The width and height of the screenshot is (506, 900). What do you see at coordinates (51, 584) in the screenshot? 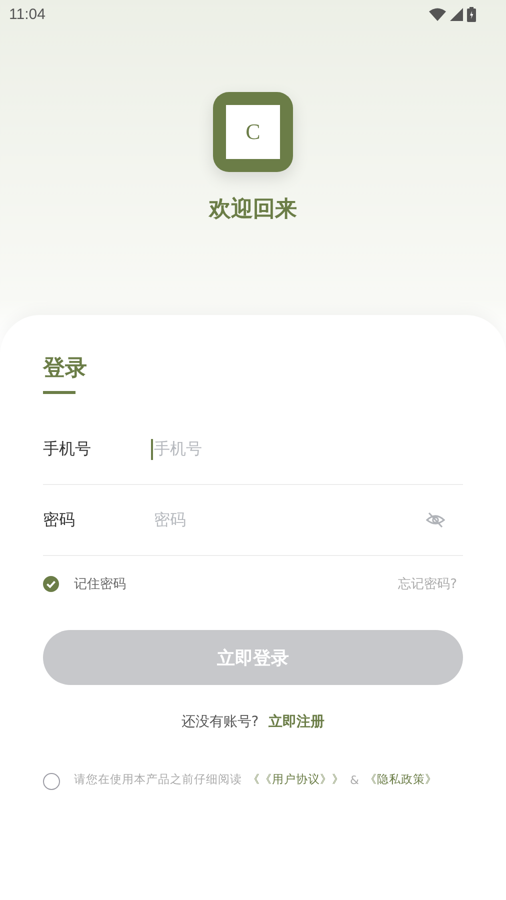
I see `checkbox` at bounding box center [51, 584].